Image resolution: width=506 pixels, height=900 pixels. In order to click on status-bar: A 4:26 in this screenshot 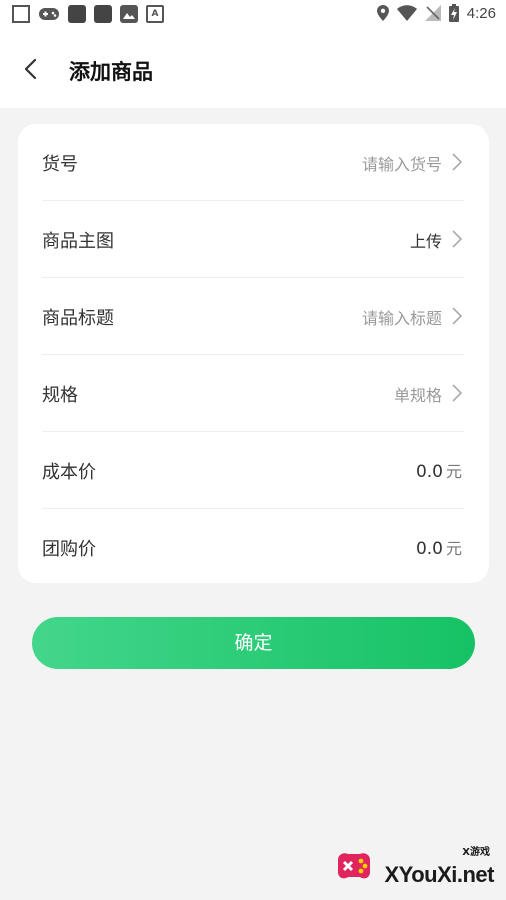, I will do `click(253, 14)`.